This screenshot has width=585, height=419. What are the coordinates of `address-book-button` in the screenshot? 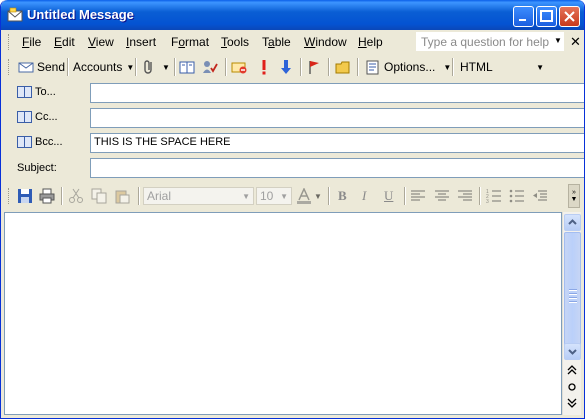 It's located at (187, 67).